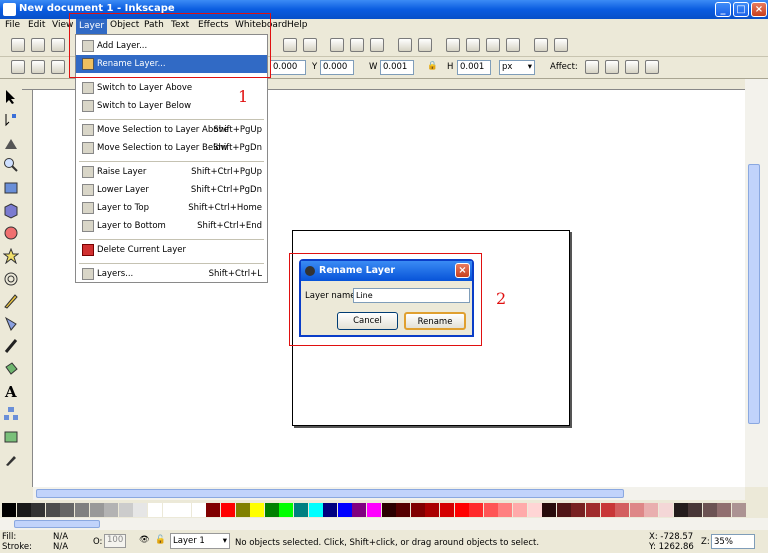 This screenshot has width=768, height=553. I want to click on vertical-scrollbar, so click(756, 283).